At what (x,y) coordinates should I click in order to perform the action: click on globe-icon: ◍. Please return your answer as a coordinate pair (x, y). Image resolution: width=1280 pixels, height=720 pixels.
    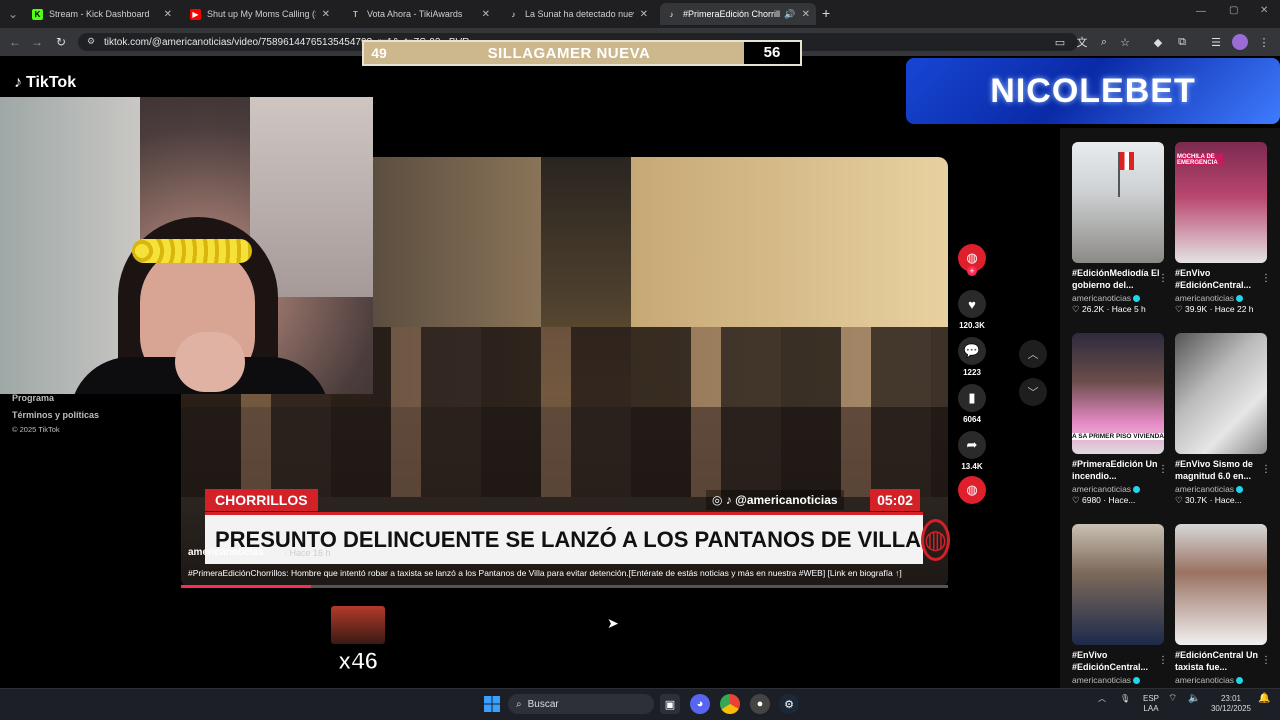
    Looking at the image, I should click on (972, 490).